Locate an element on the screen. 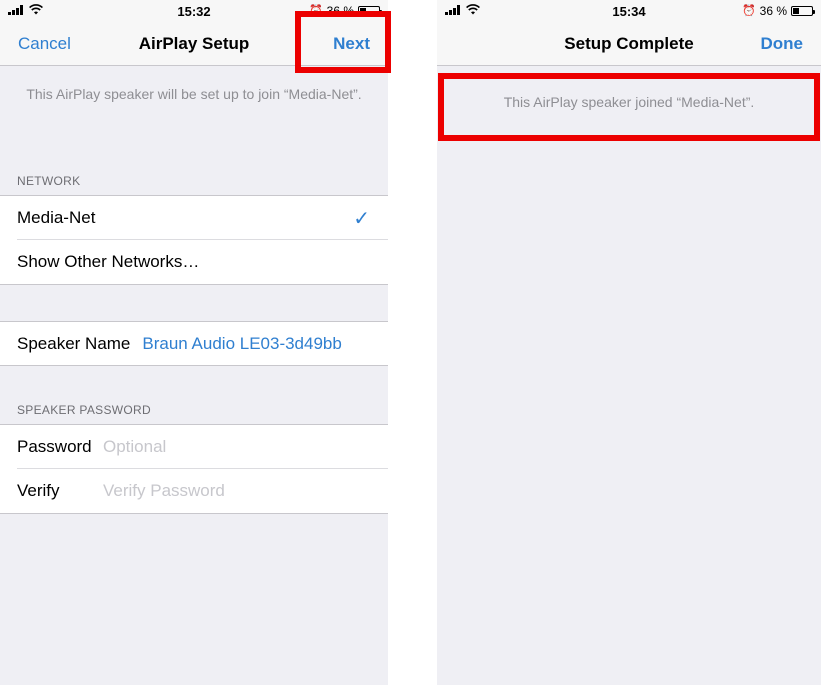 This screenshot has height=685, width=821. speaker-password-section-header: SPEAKER PASSWORD is located at coordinates (84, 410).